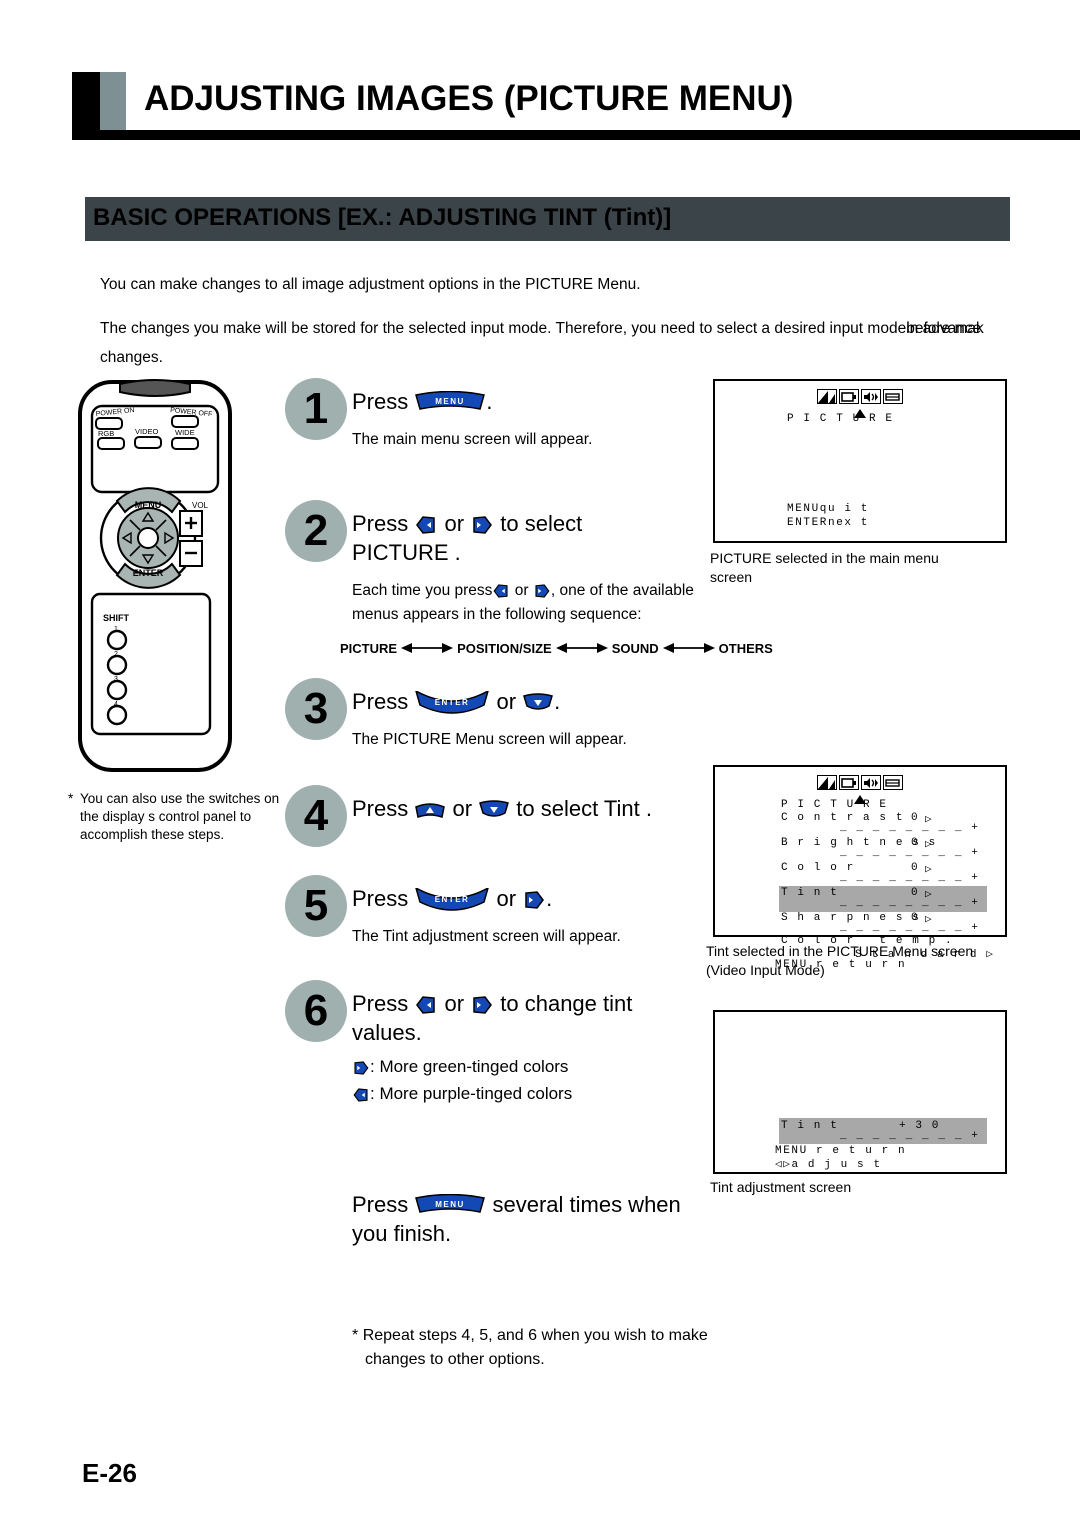 This screenshot has height=1528, width=1080. What do you see at coordinates (383, 808) in the screenshot?
I see `step-4-text-pre: Press` at bounding box center [383, 808].